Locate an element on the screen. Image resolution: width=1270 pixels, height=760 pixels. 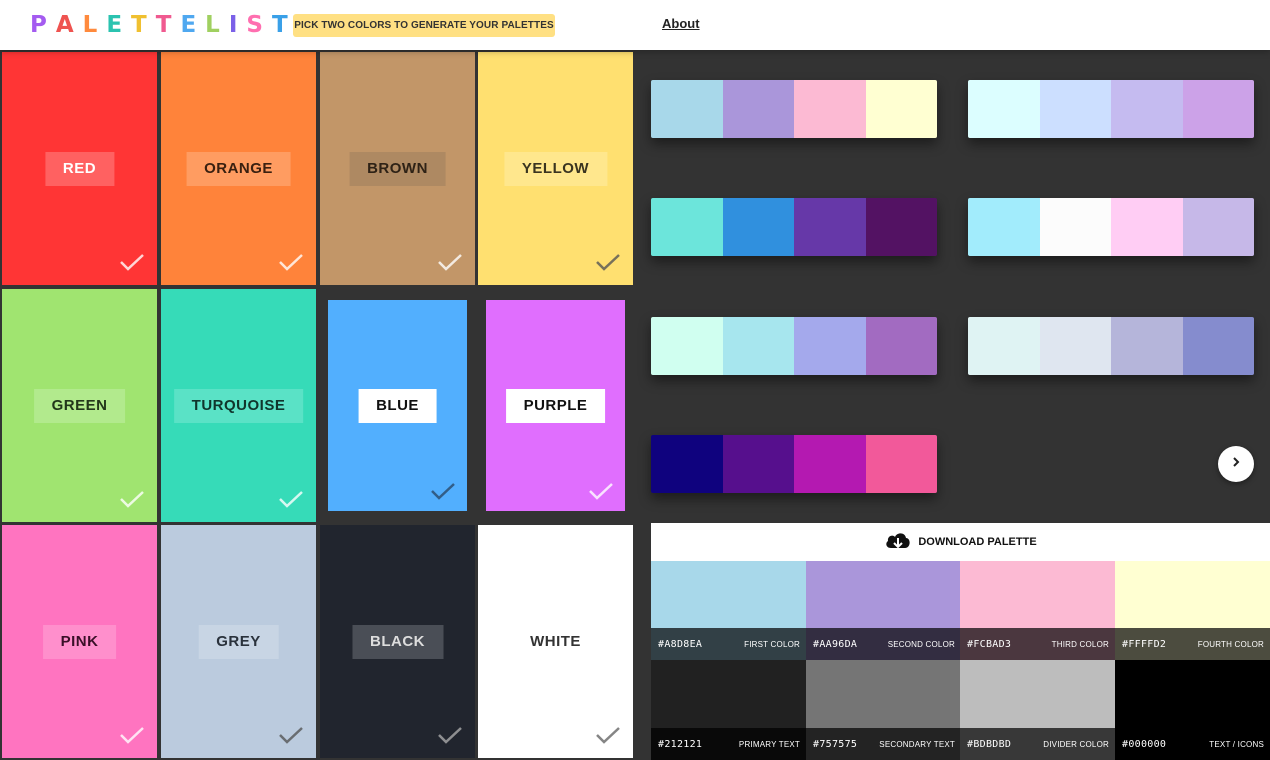
logo-letter: A is located at coordinates (69, 25).